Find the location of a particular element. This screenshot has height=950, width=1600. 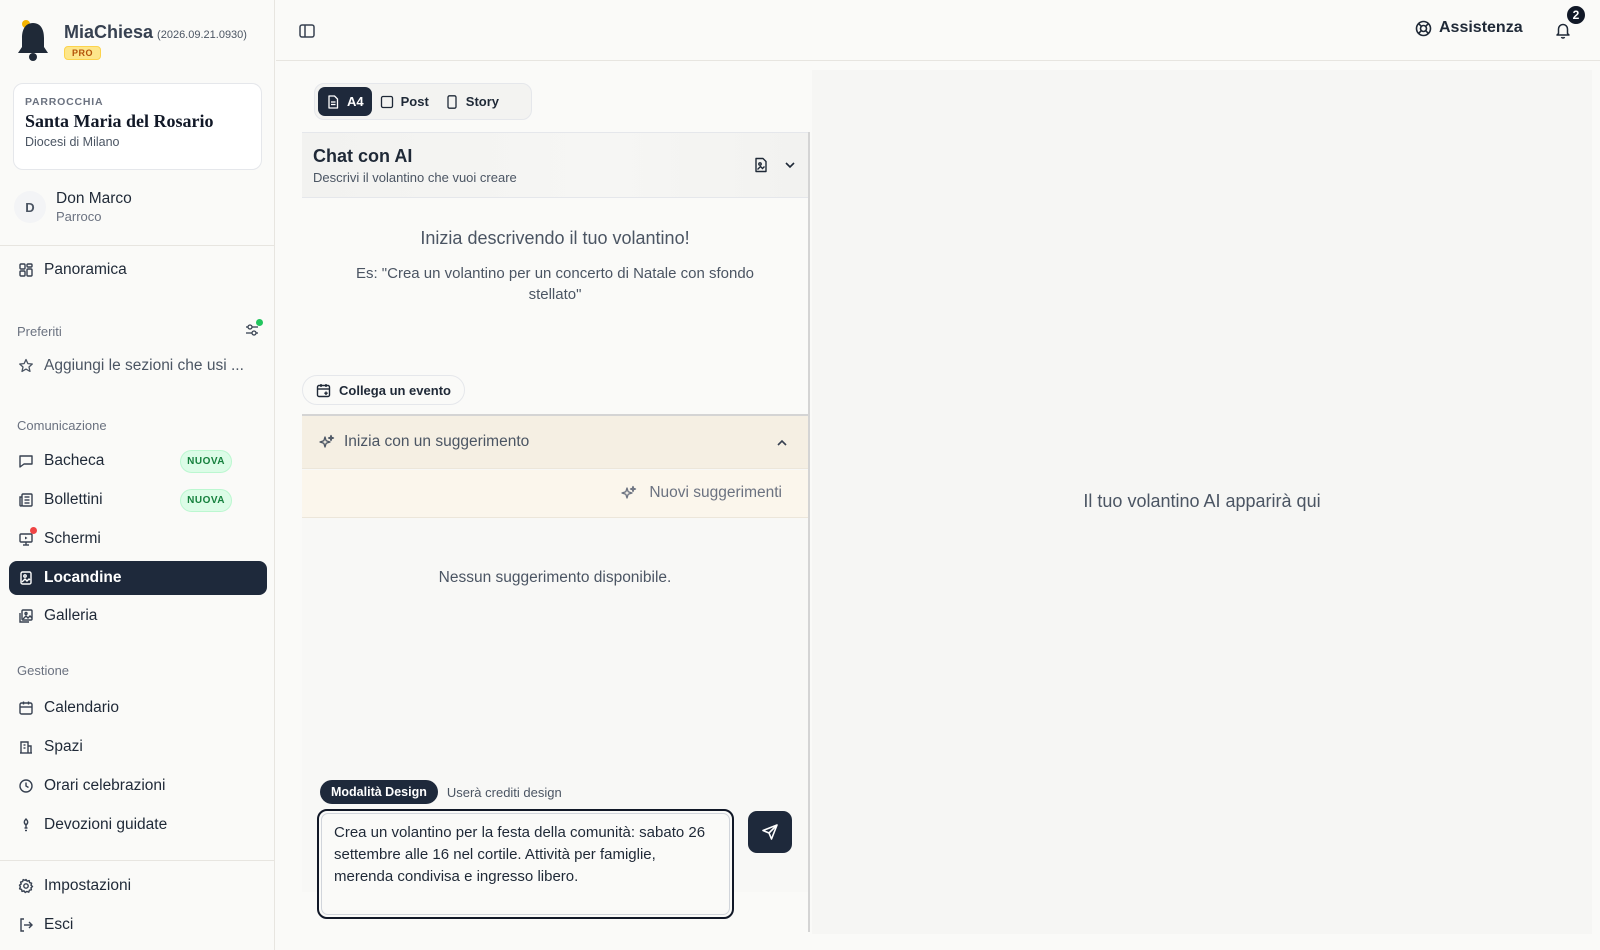

chevron-down-icon is located at coordinates (790, 165).